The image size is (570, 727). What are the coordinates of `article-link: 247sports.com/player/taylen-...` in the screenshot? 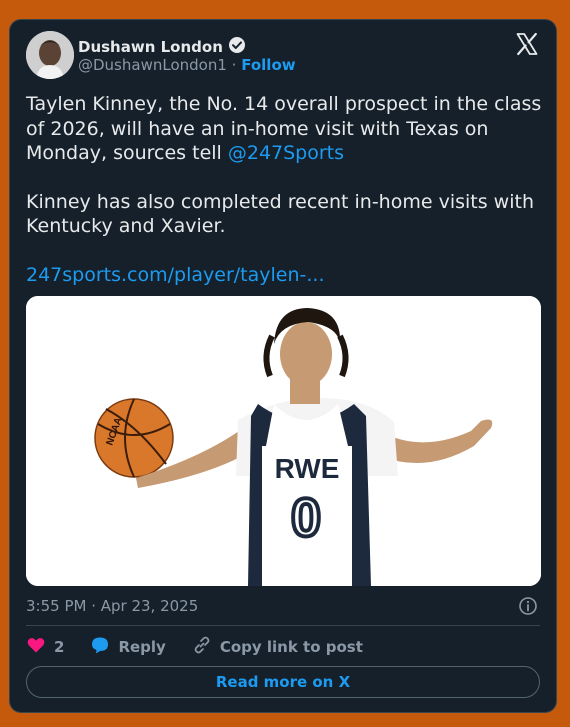 It's located at (286, 275).